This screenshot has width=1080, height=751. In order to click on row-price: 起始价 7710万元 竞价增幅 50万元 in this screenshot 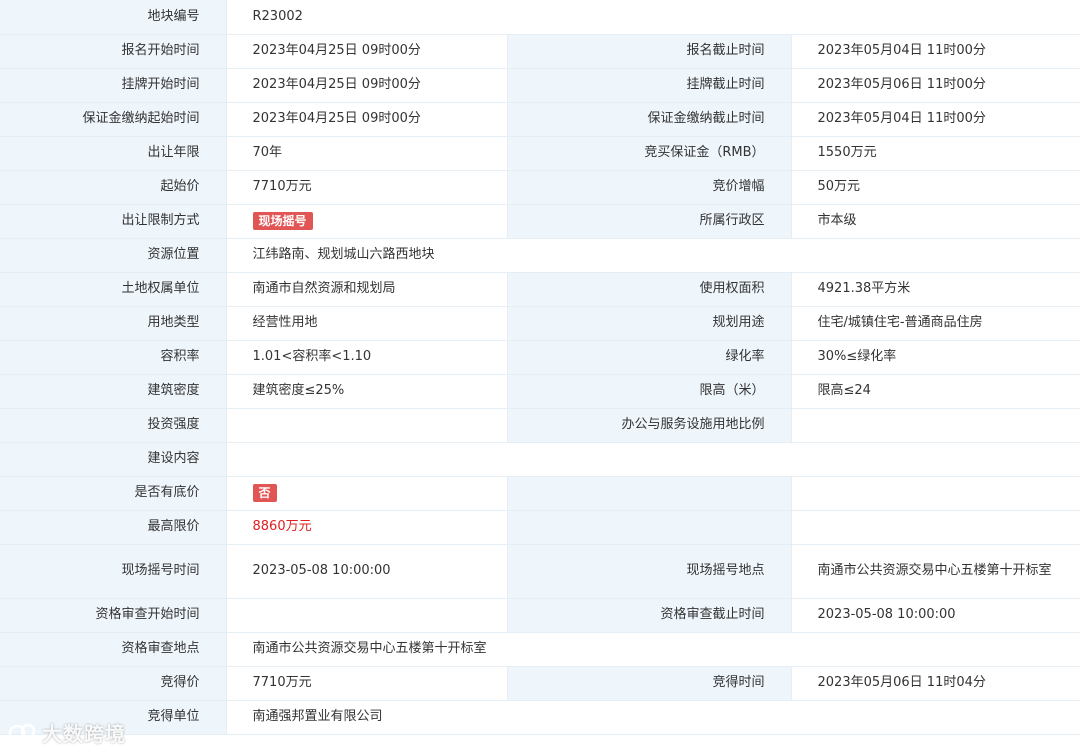, I will do `click(540, 187)`.